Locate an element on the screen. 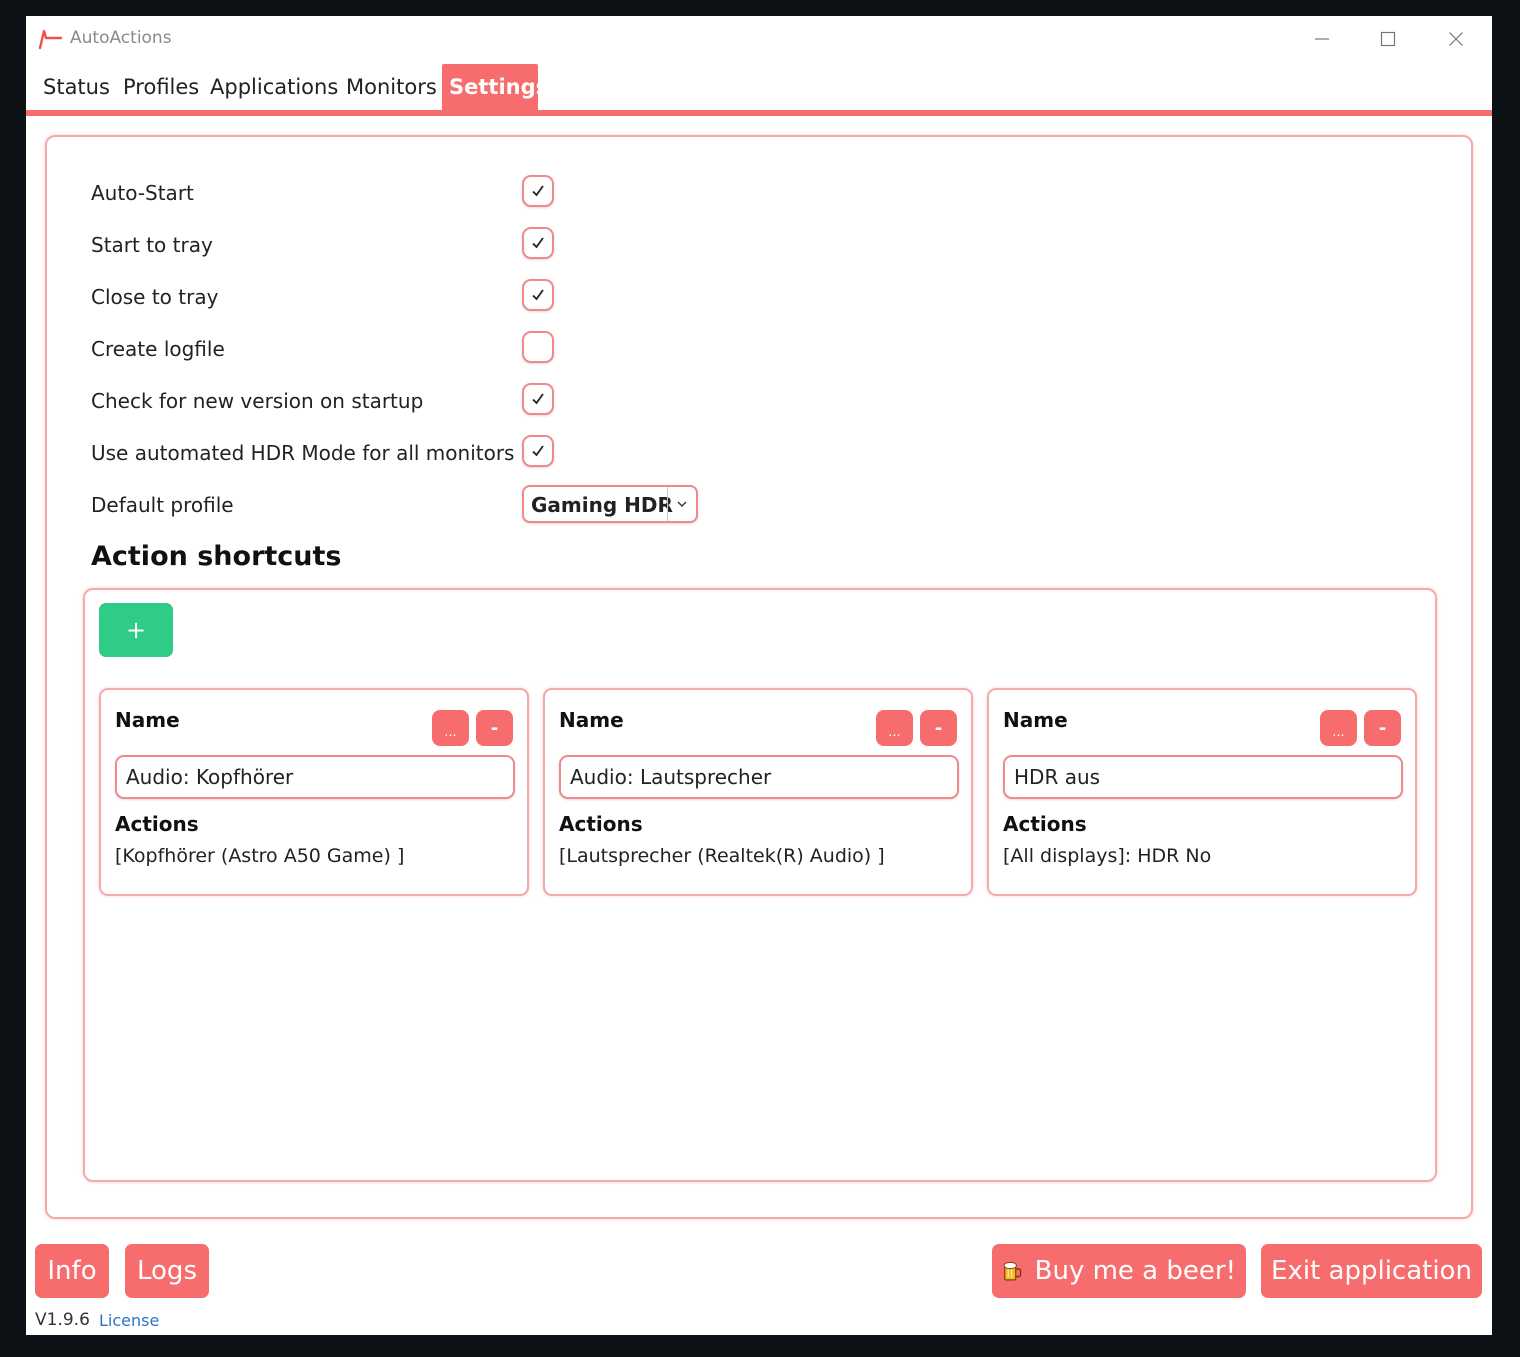 The width and height of the screenshot is (1520, 1357). maximize-button is located at coordinates (1388, 39).